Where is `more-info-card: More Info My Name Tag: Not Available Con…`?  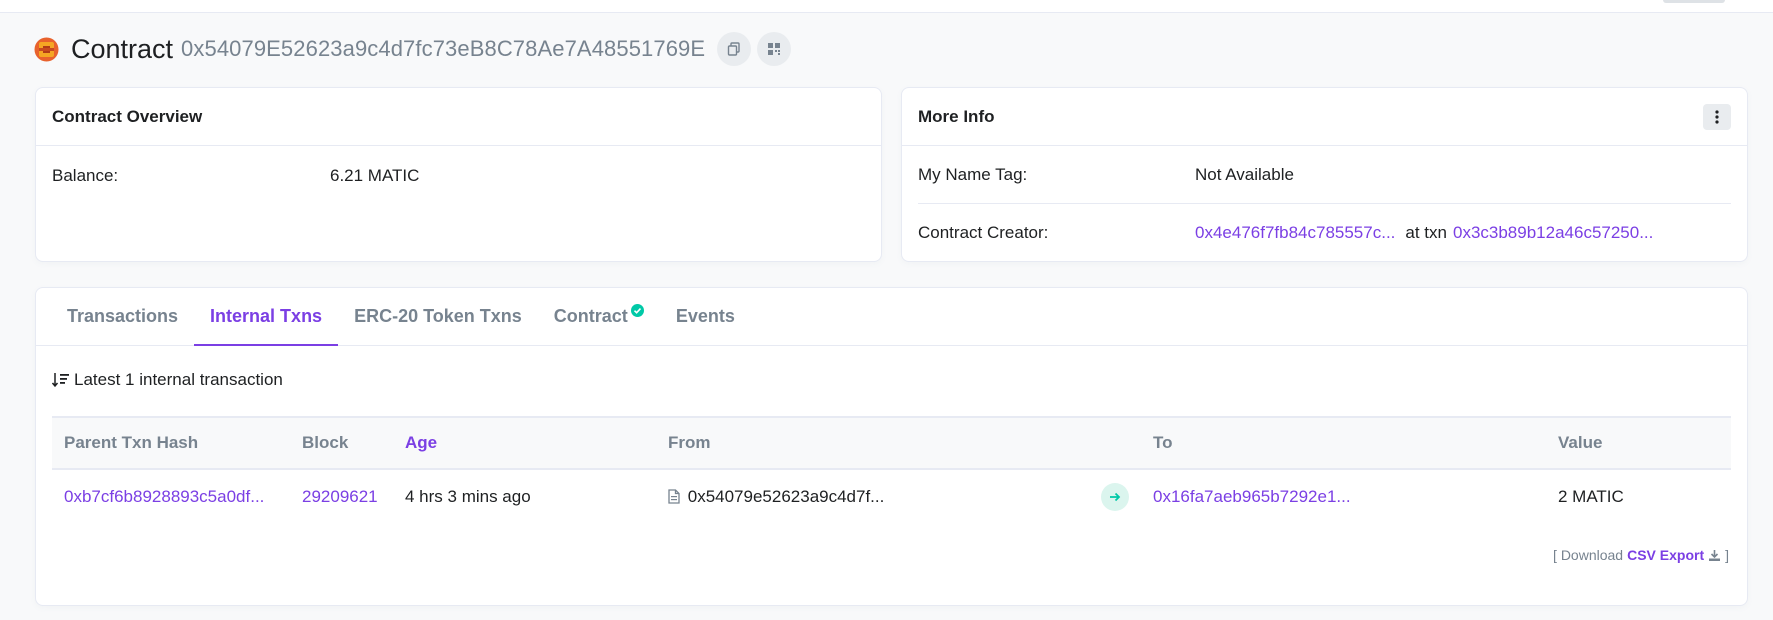
more-info-card: More Info My Name Tag: Not Available Con… is located at coordinates (1324, 174).